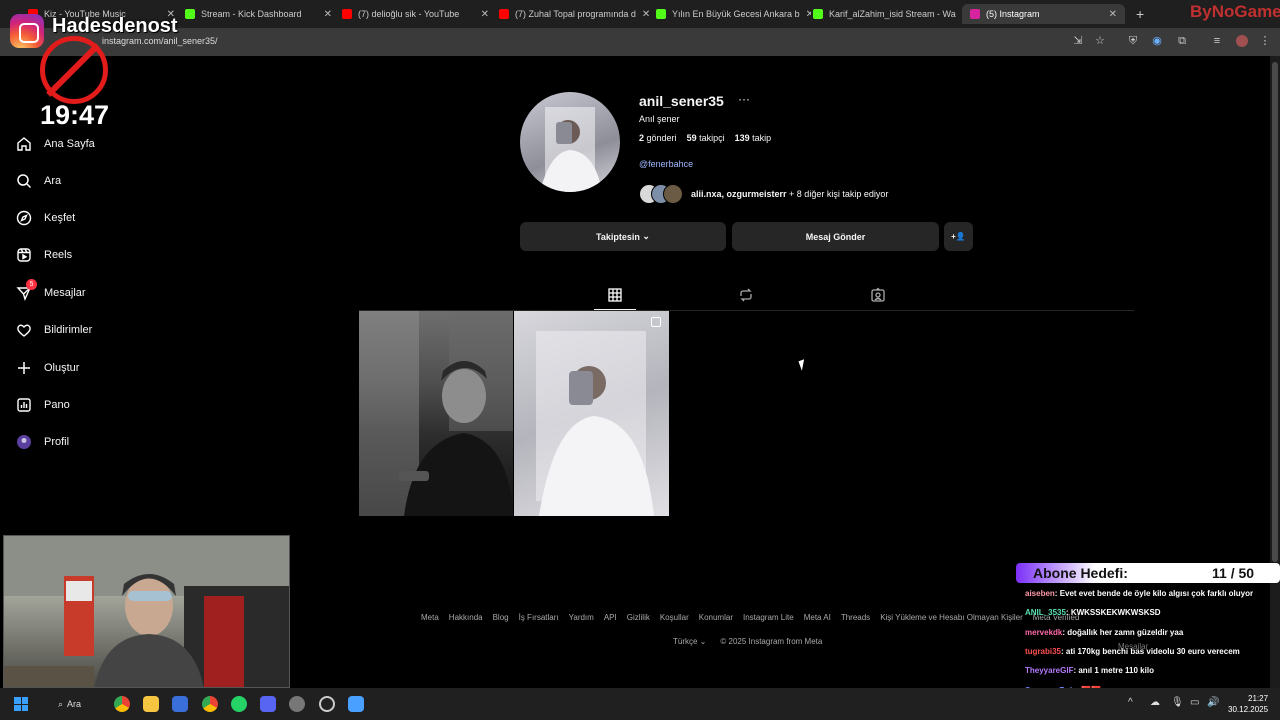 The width and height of the screenshot is (1280, 720). What do you see at coordinates (1233, 573) in the screenshot?
I see `subscriber-goal-count: 11 / 50` at bounding box center [1233, 573].